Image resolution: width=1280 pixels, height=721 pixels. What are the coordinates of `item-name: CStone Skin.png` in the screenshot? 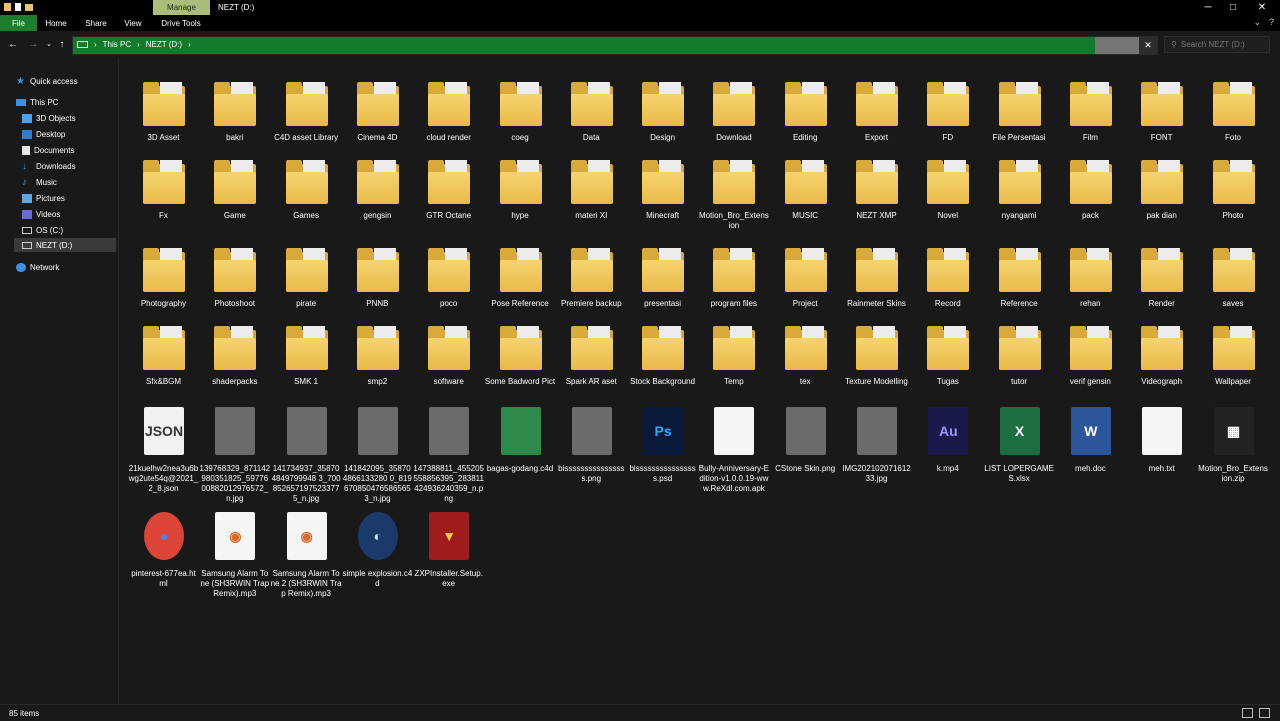 It's located at (805, 468).